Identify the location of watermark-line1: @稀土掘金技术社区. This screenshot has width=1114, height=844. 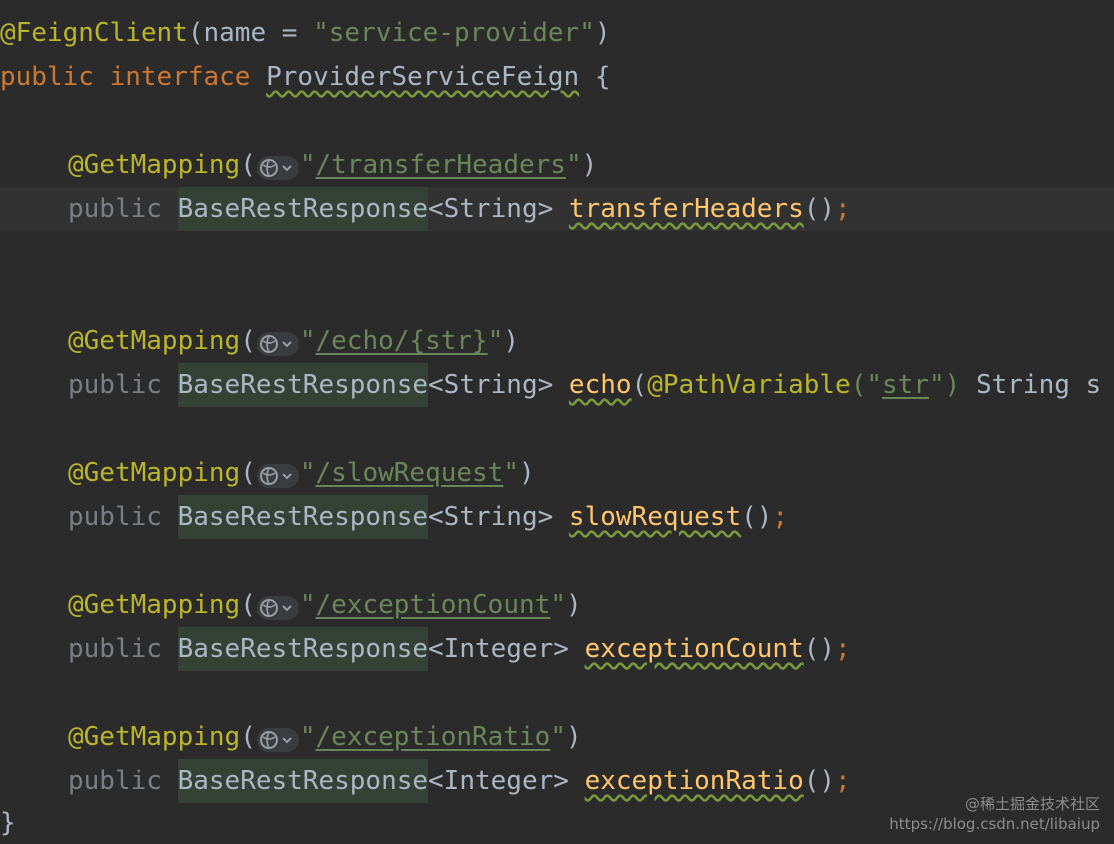
(1032, 804).